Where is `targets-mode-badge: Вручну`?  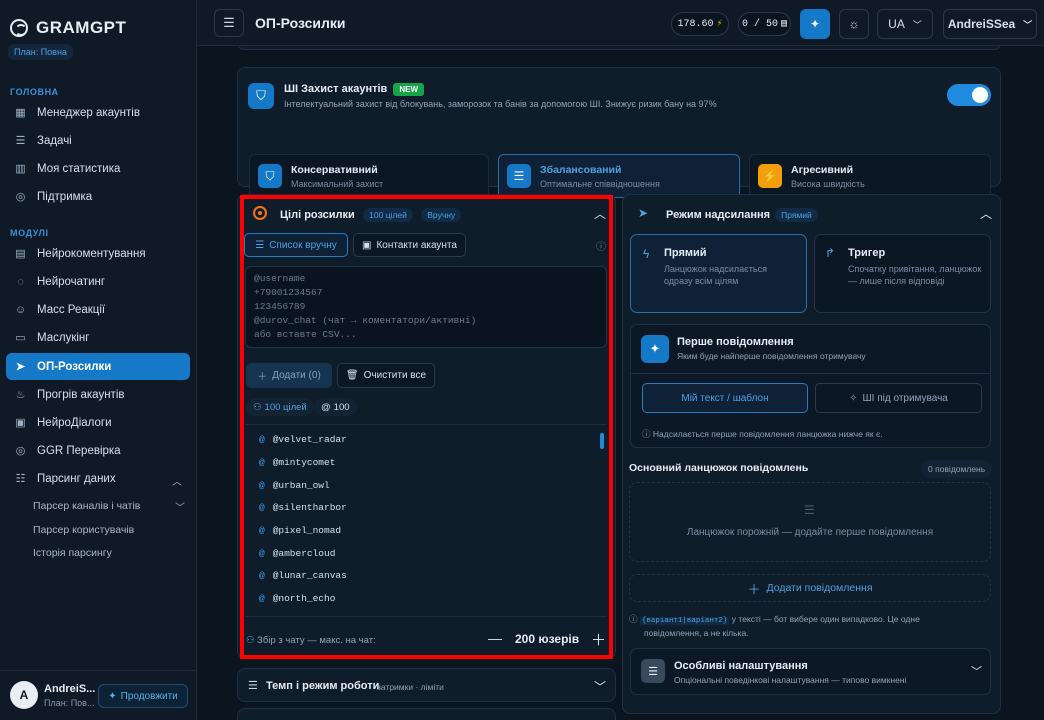
targets-mode-badge: Вручну is located at coordinates (441, 214).